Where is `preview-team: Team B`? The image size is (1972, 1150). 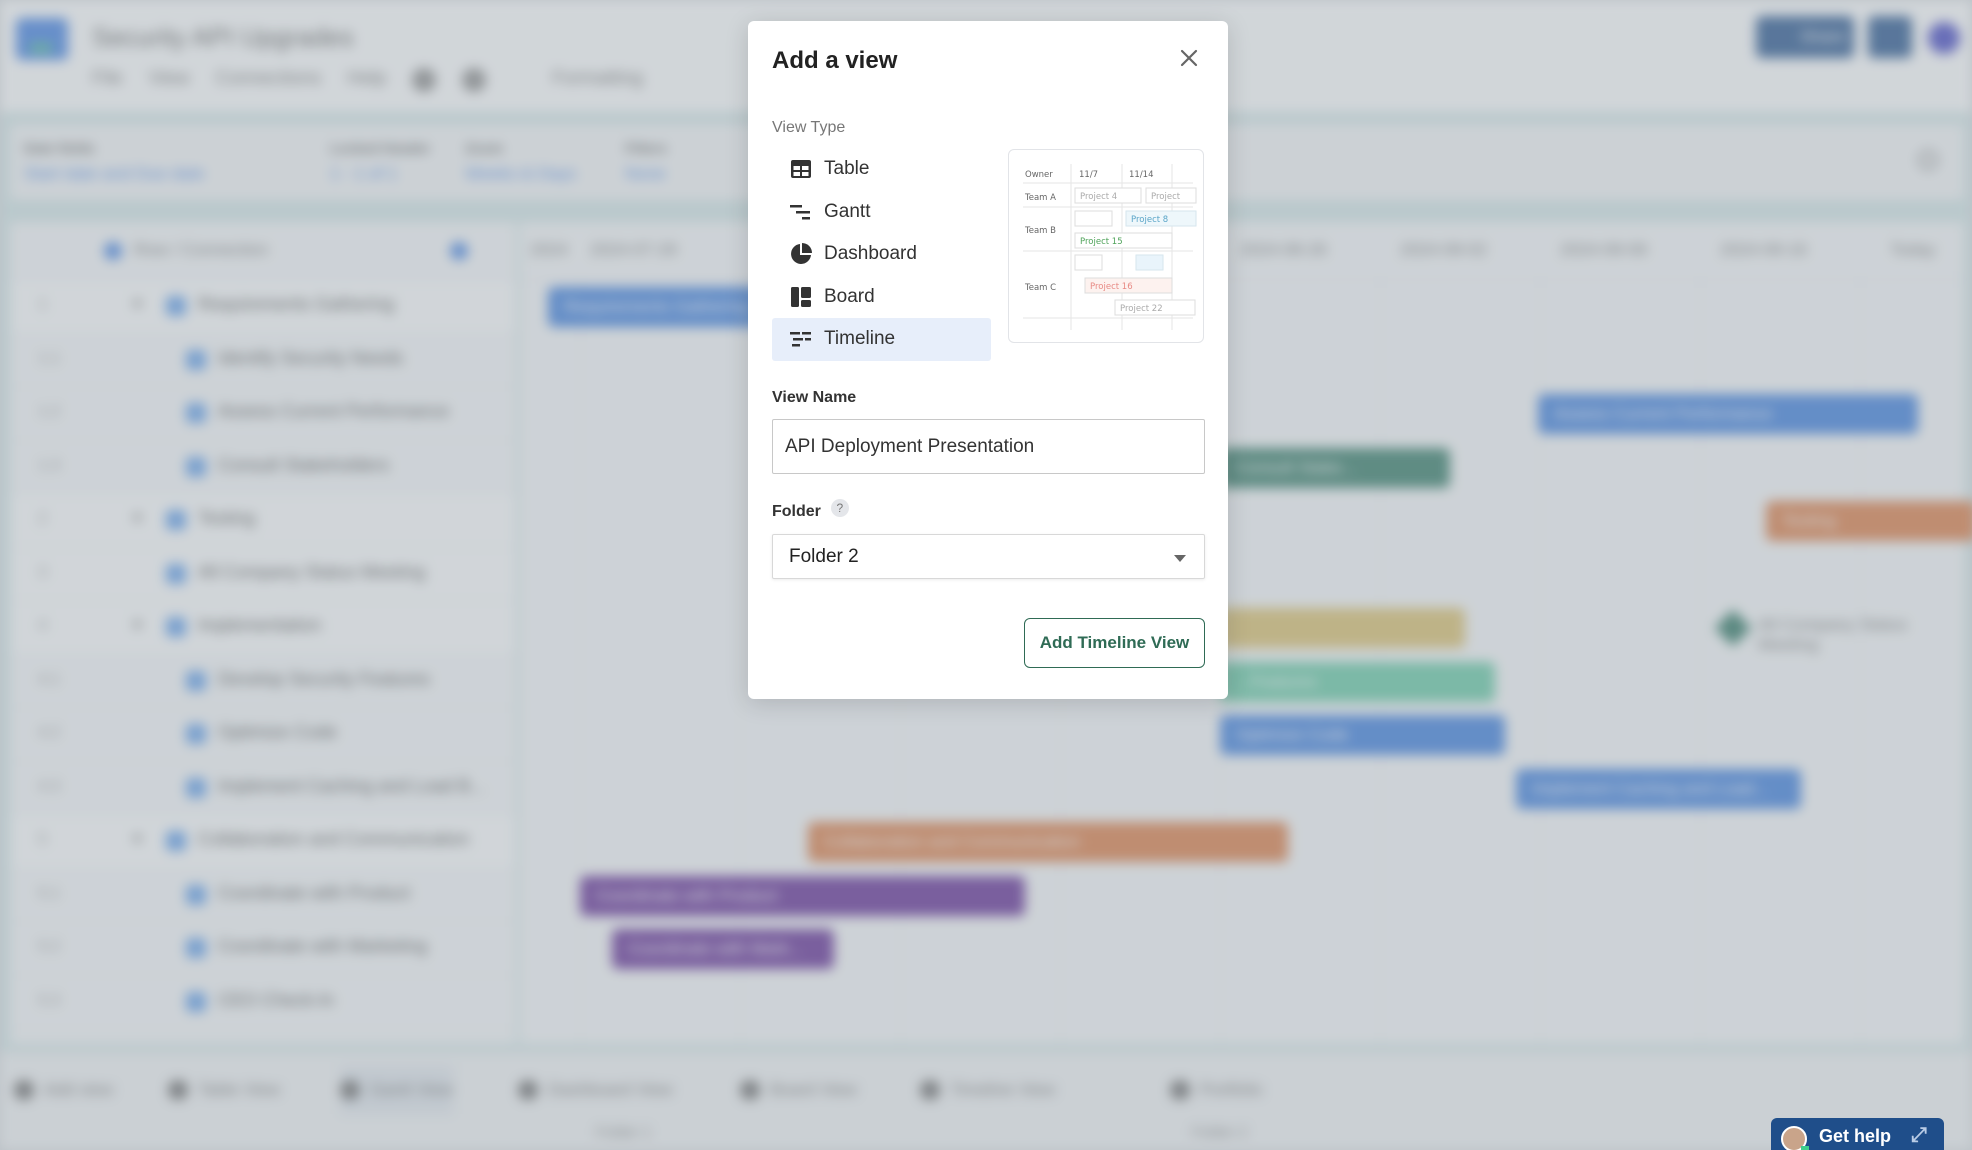 preview-team: Team B is located at coordinates (1040, 231).